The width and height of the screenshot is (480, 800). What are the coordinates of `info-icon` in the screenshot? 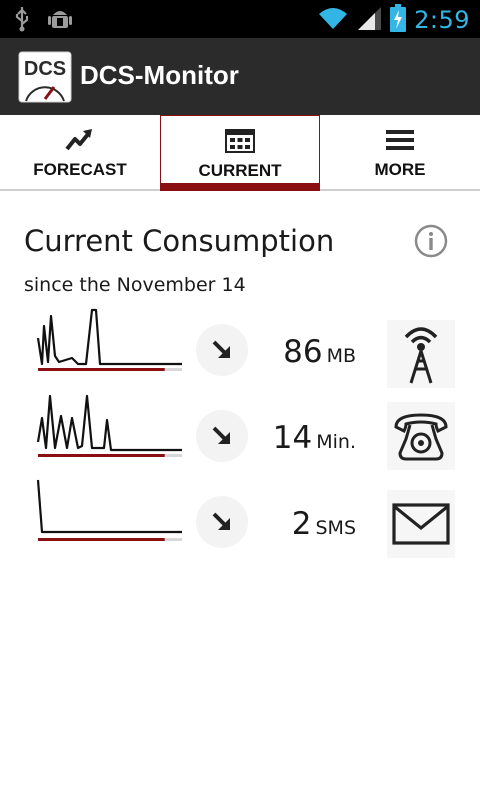 It's located at (431, 241).